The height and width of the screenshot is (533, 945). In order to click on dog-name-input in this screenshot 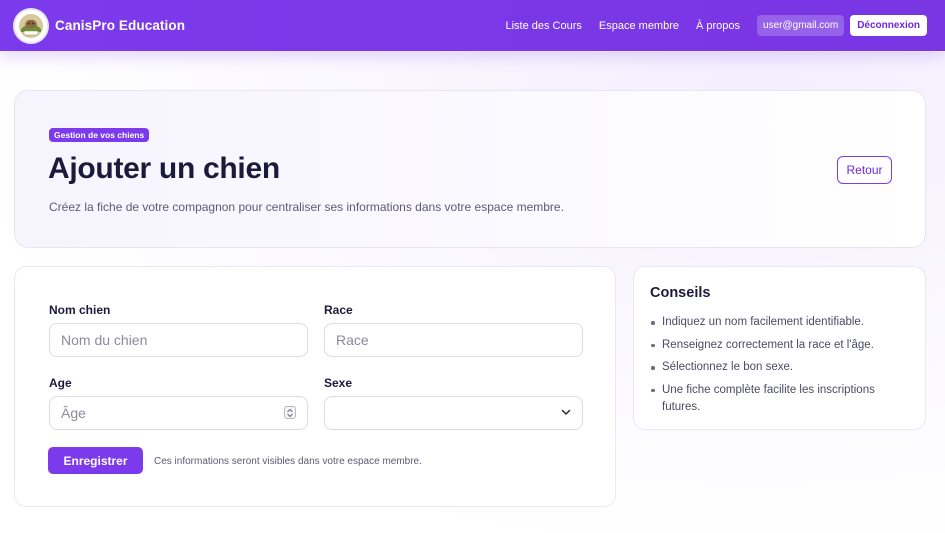, I will do `click(178, 340)`.